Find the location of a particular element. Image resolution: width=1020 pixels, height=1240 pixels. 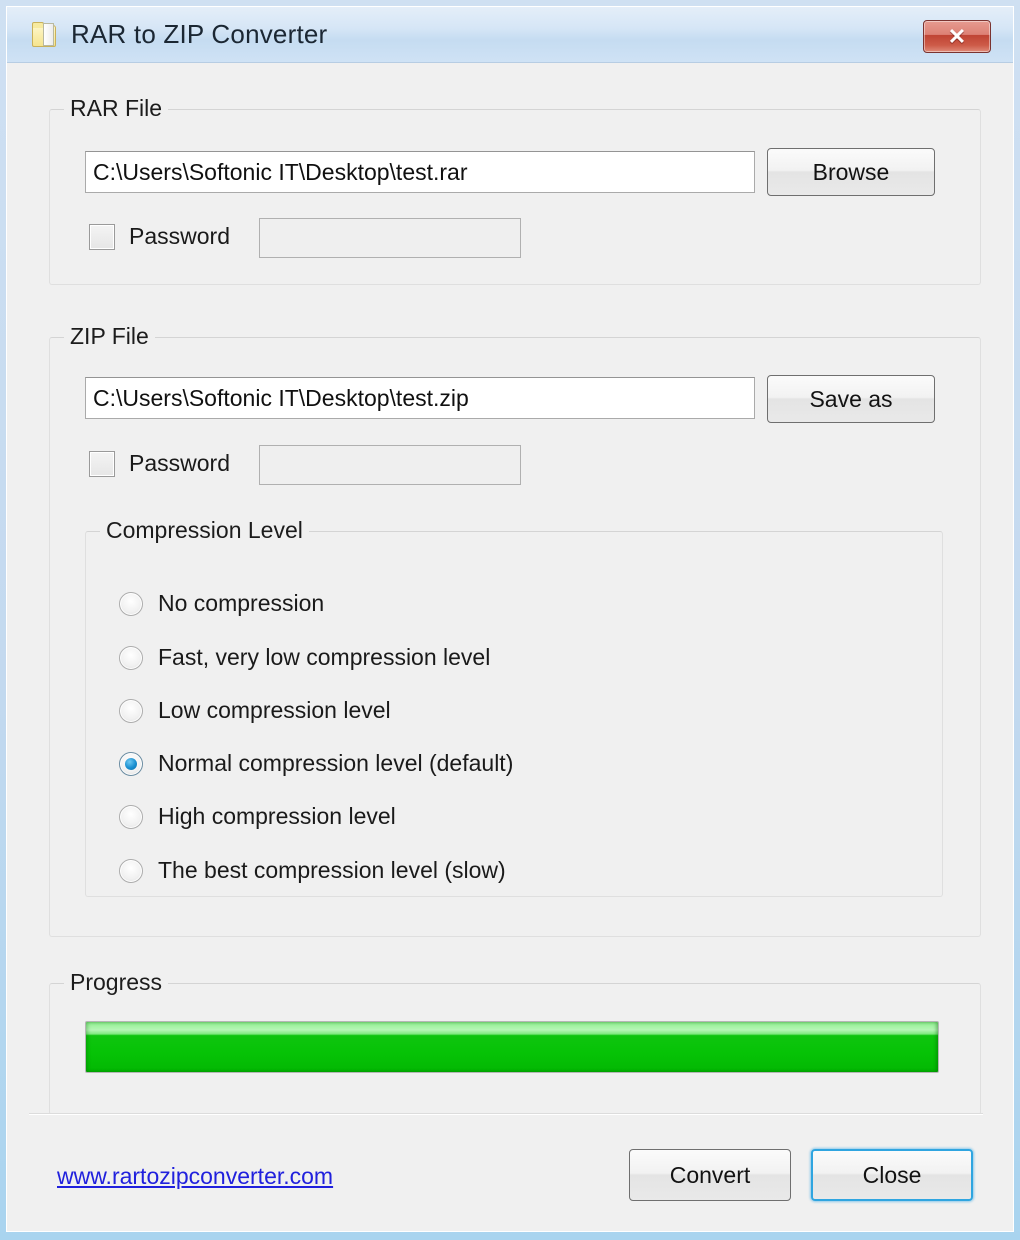

zip-password-input is located at coordinates (390, 465).